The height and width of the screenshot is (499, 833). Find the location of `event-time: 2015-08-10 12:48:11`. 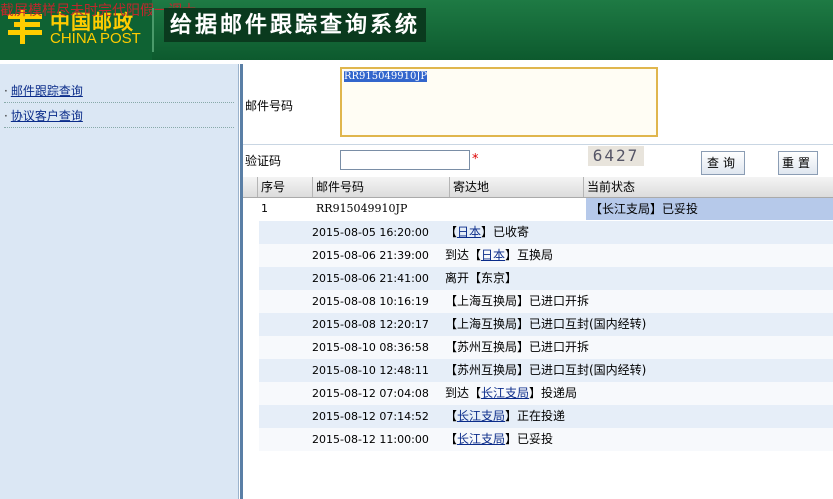

event-time: 2015-08-10 12:48:11 is located at coordinates (370, 370).